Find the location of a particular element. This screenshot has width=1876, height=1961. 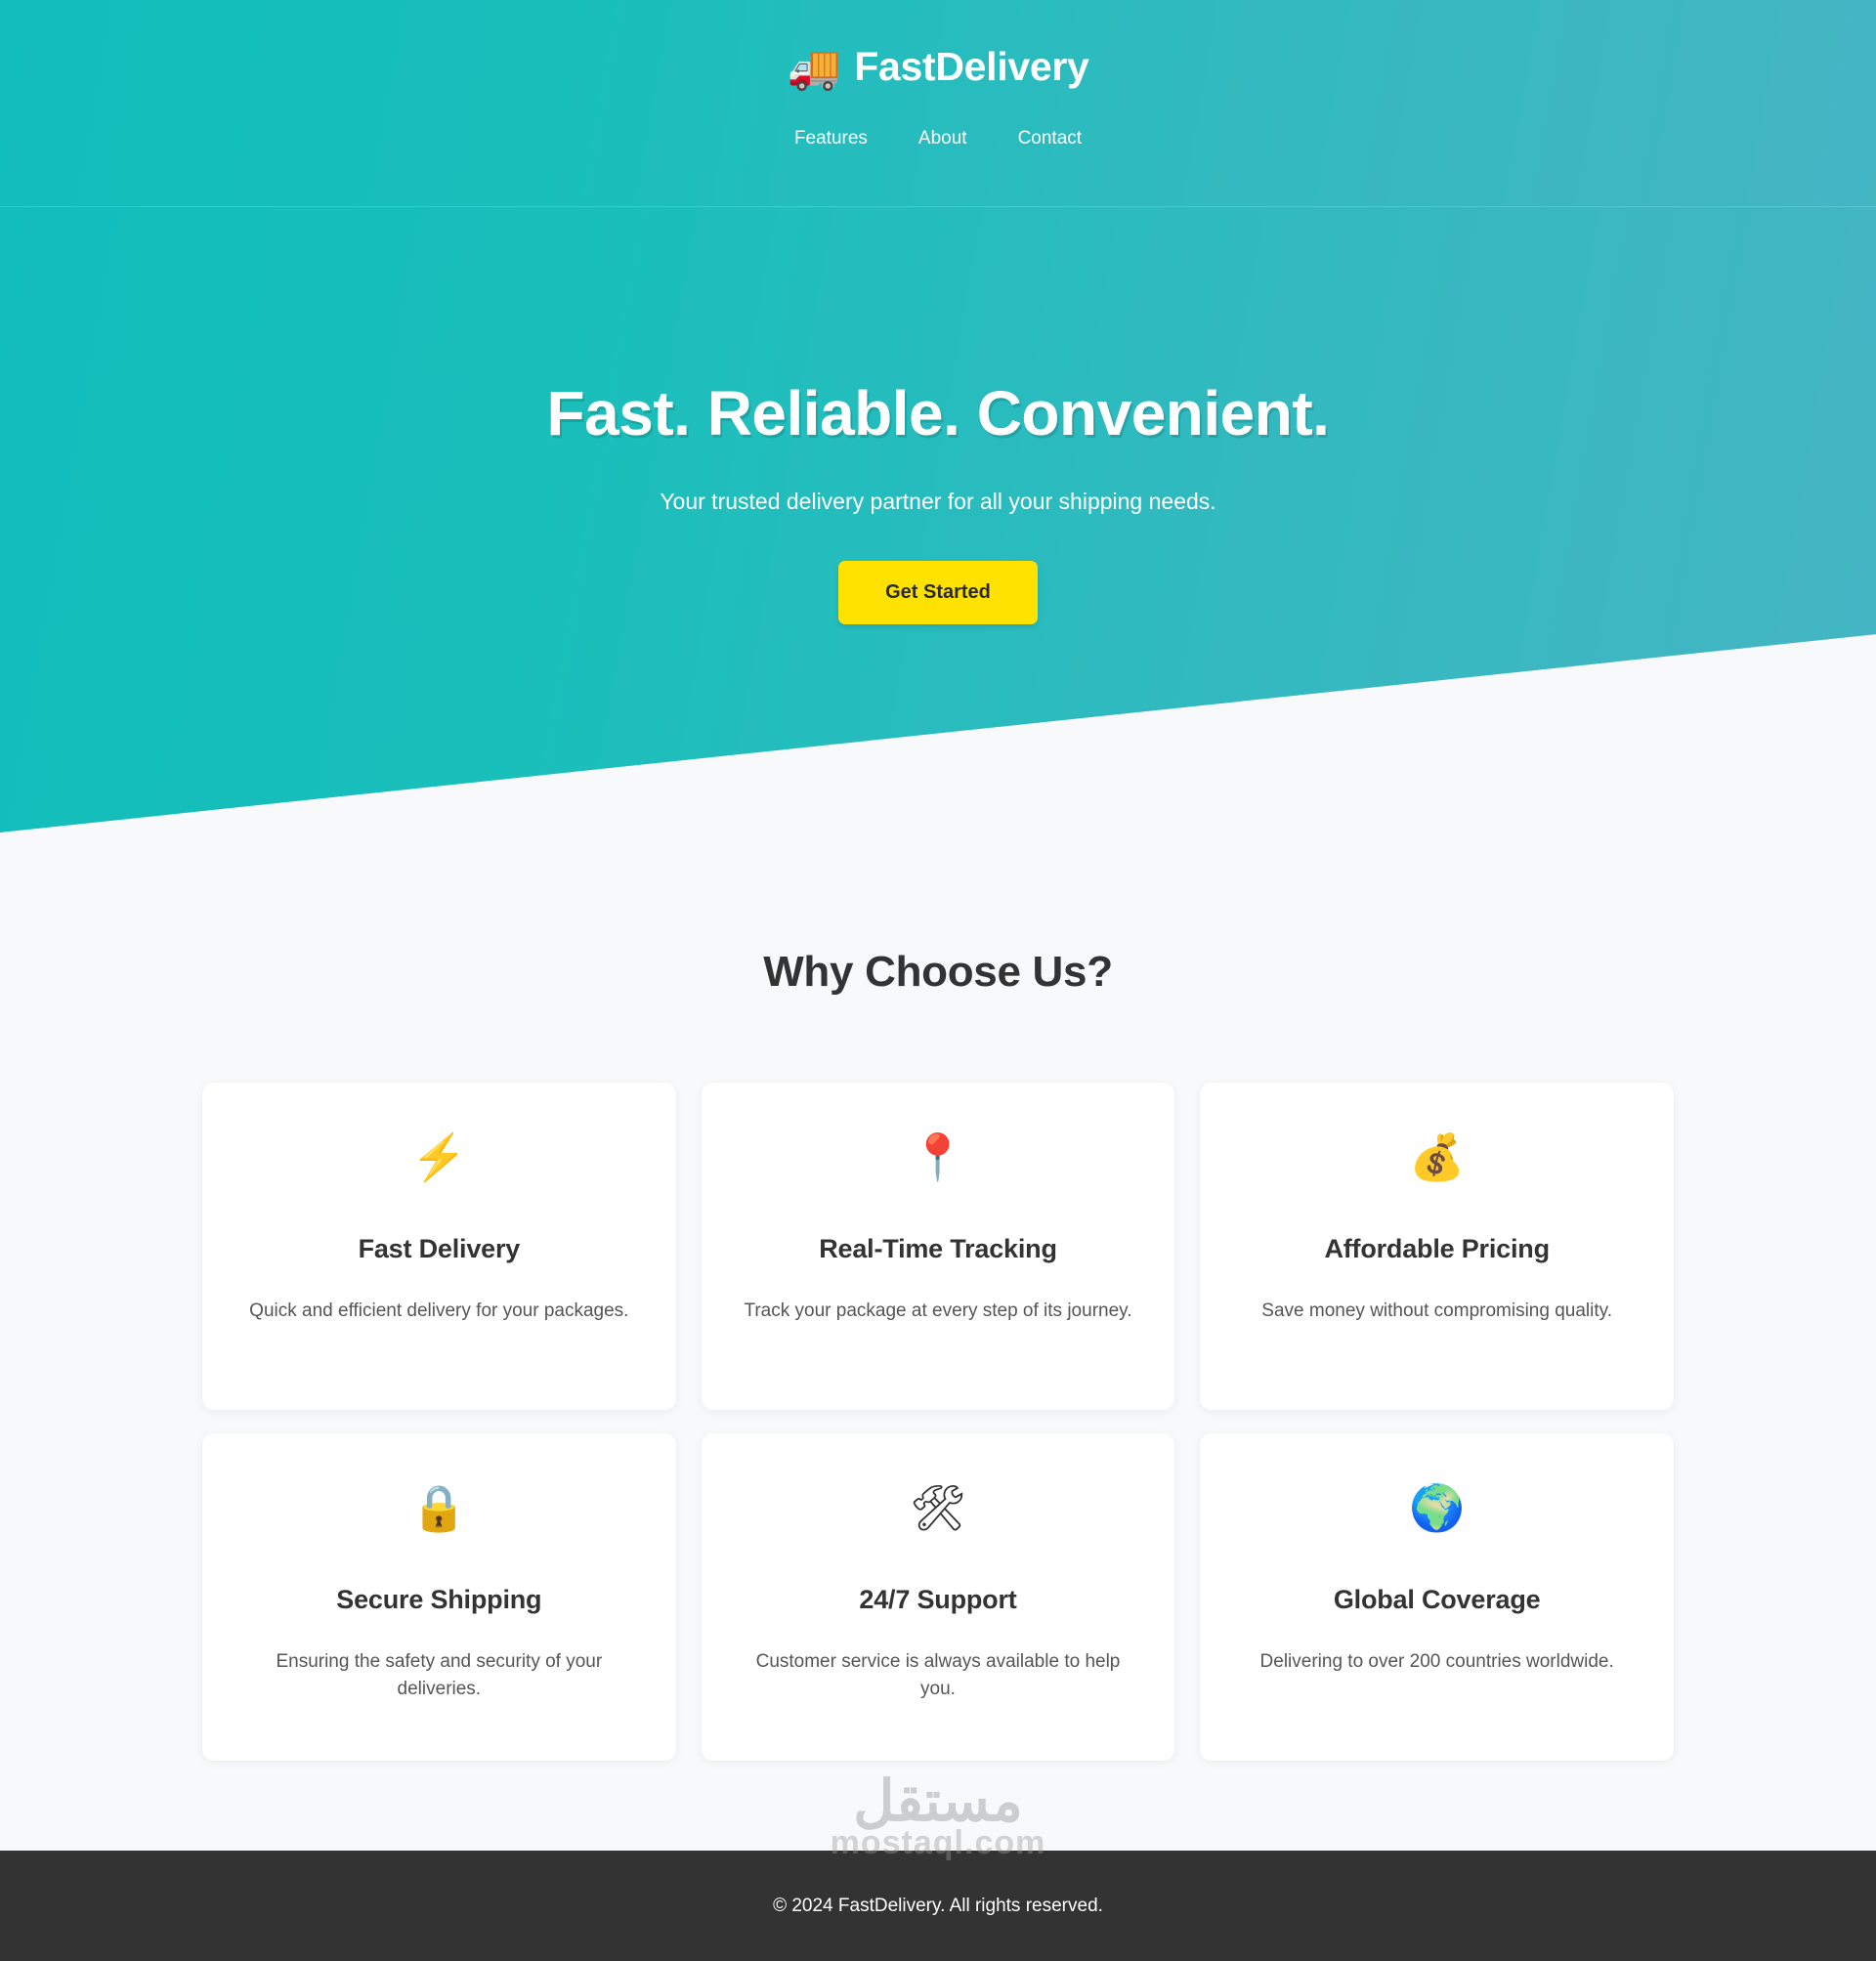

feature-card-title: Secure Shipping is located at coordinates (439, 1600).